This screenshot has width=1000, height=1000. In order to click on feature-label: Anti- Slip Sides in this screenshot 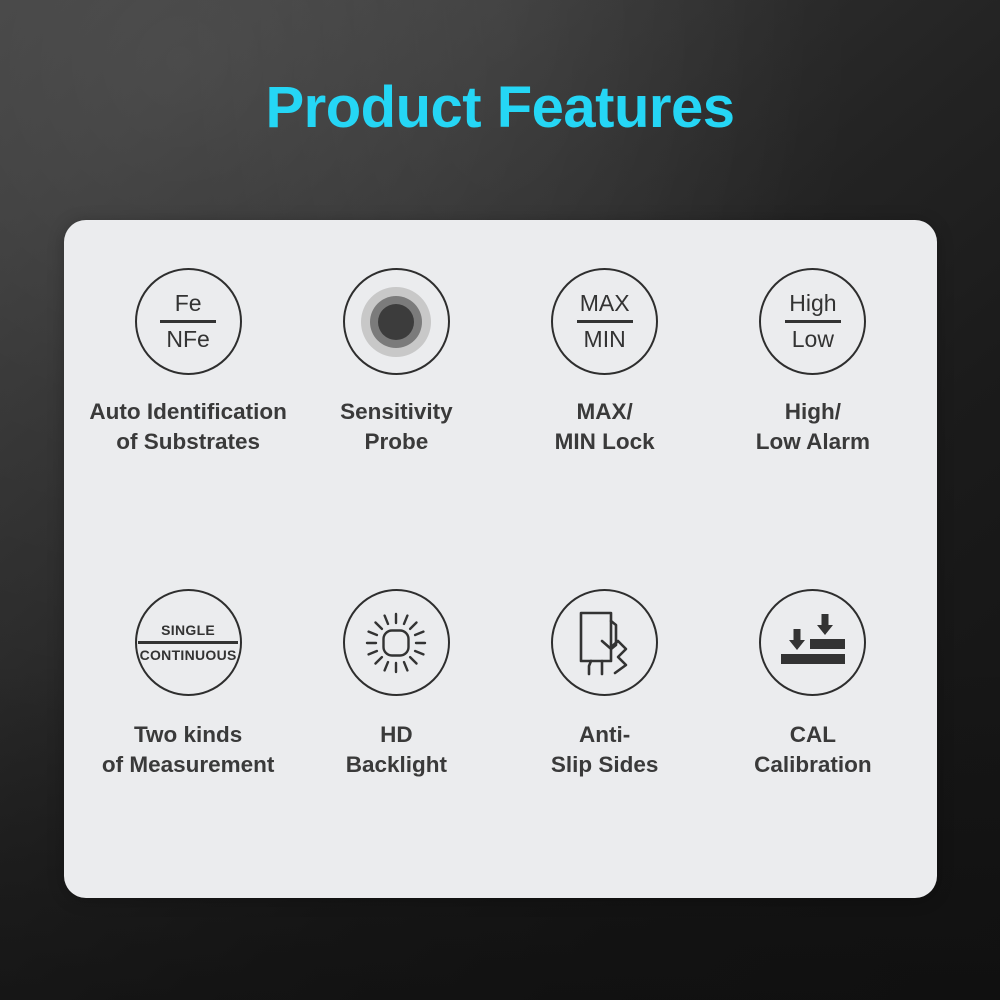, I will do `click(604, 749)`.